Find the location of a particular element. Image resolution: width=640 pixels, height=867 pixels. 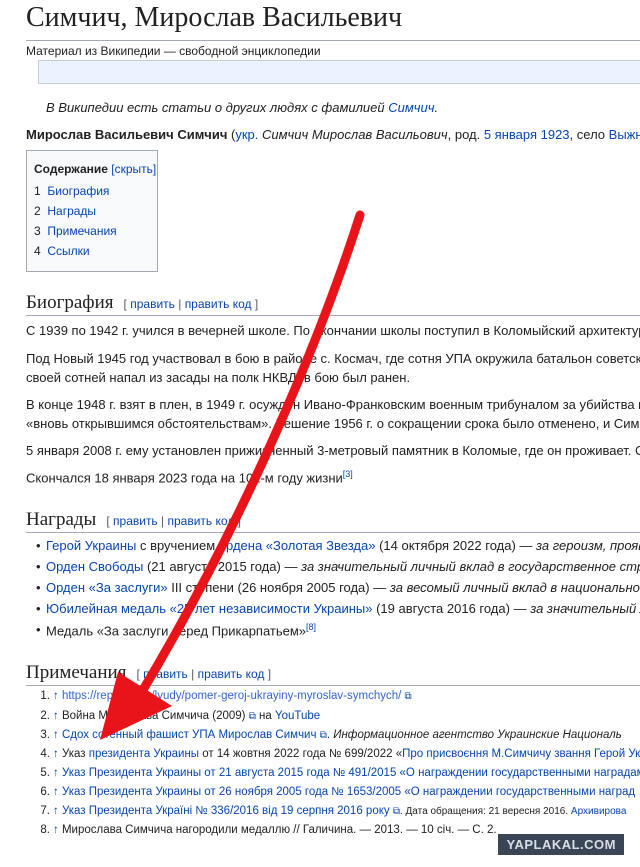

toc-label: Награды is located at coordinates (72, 211).